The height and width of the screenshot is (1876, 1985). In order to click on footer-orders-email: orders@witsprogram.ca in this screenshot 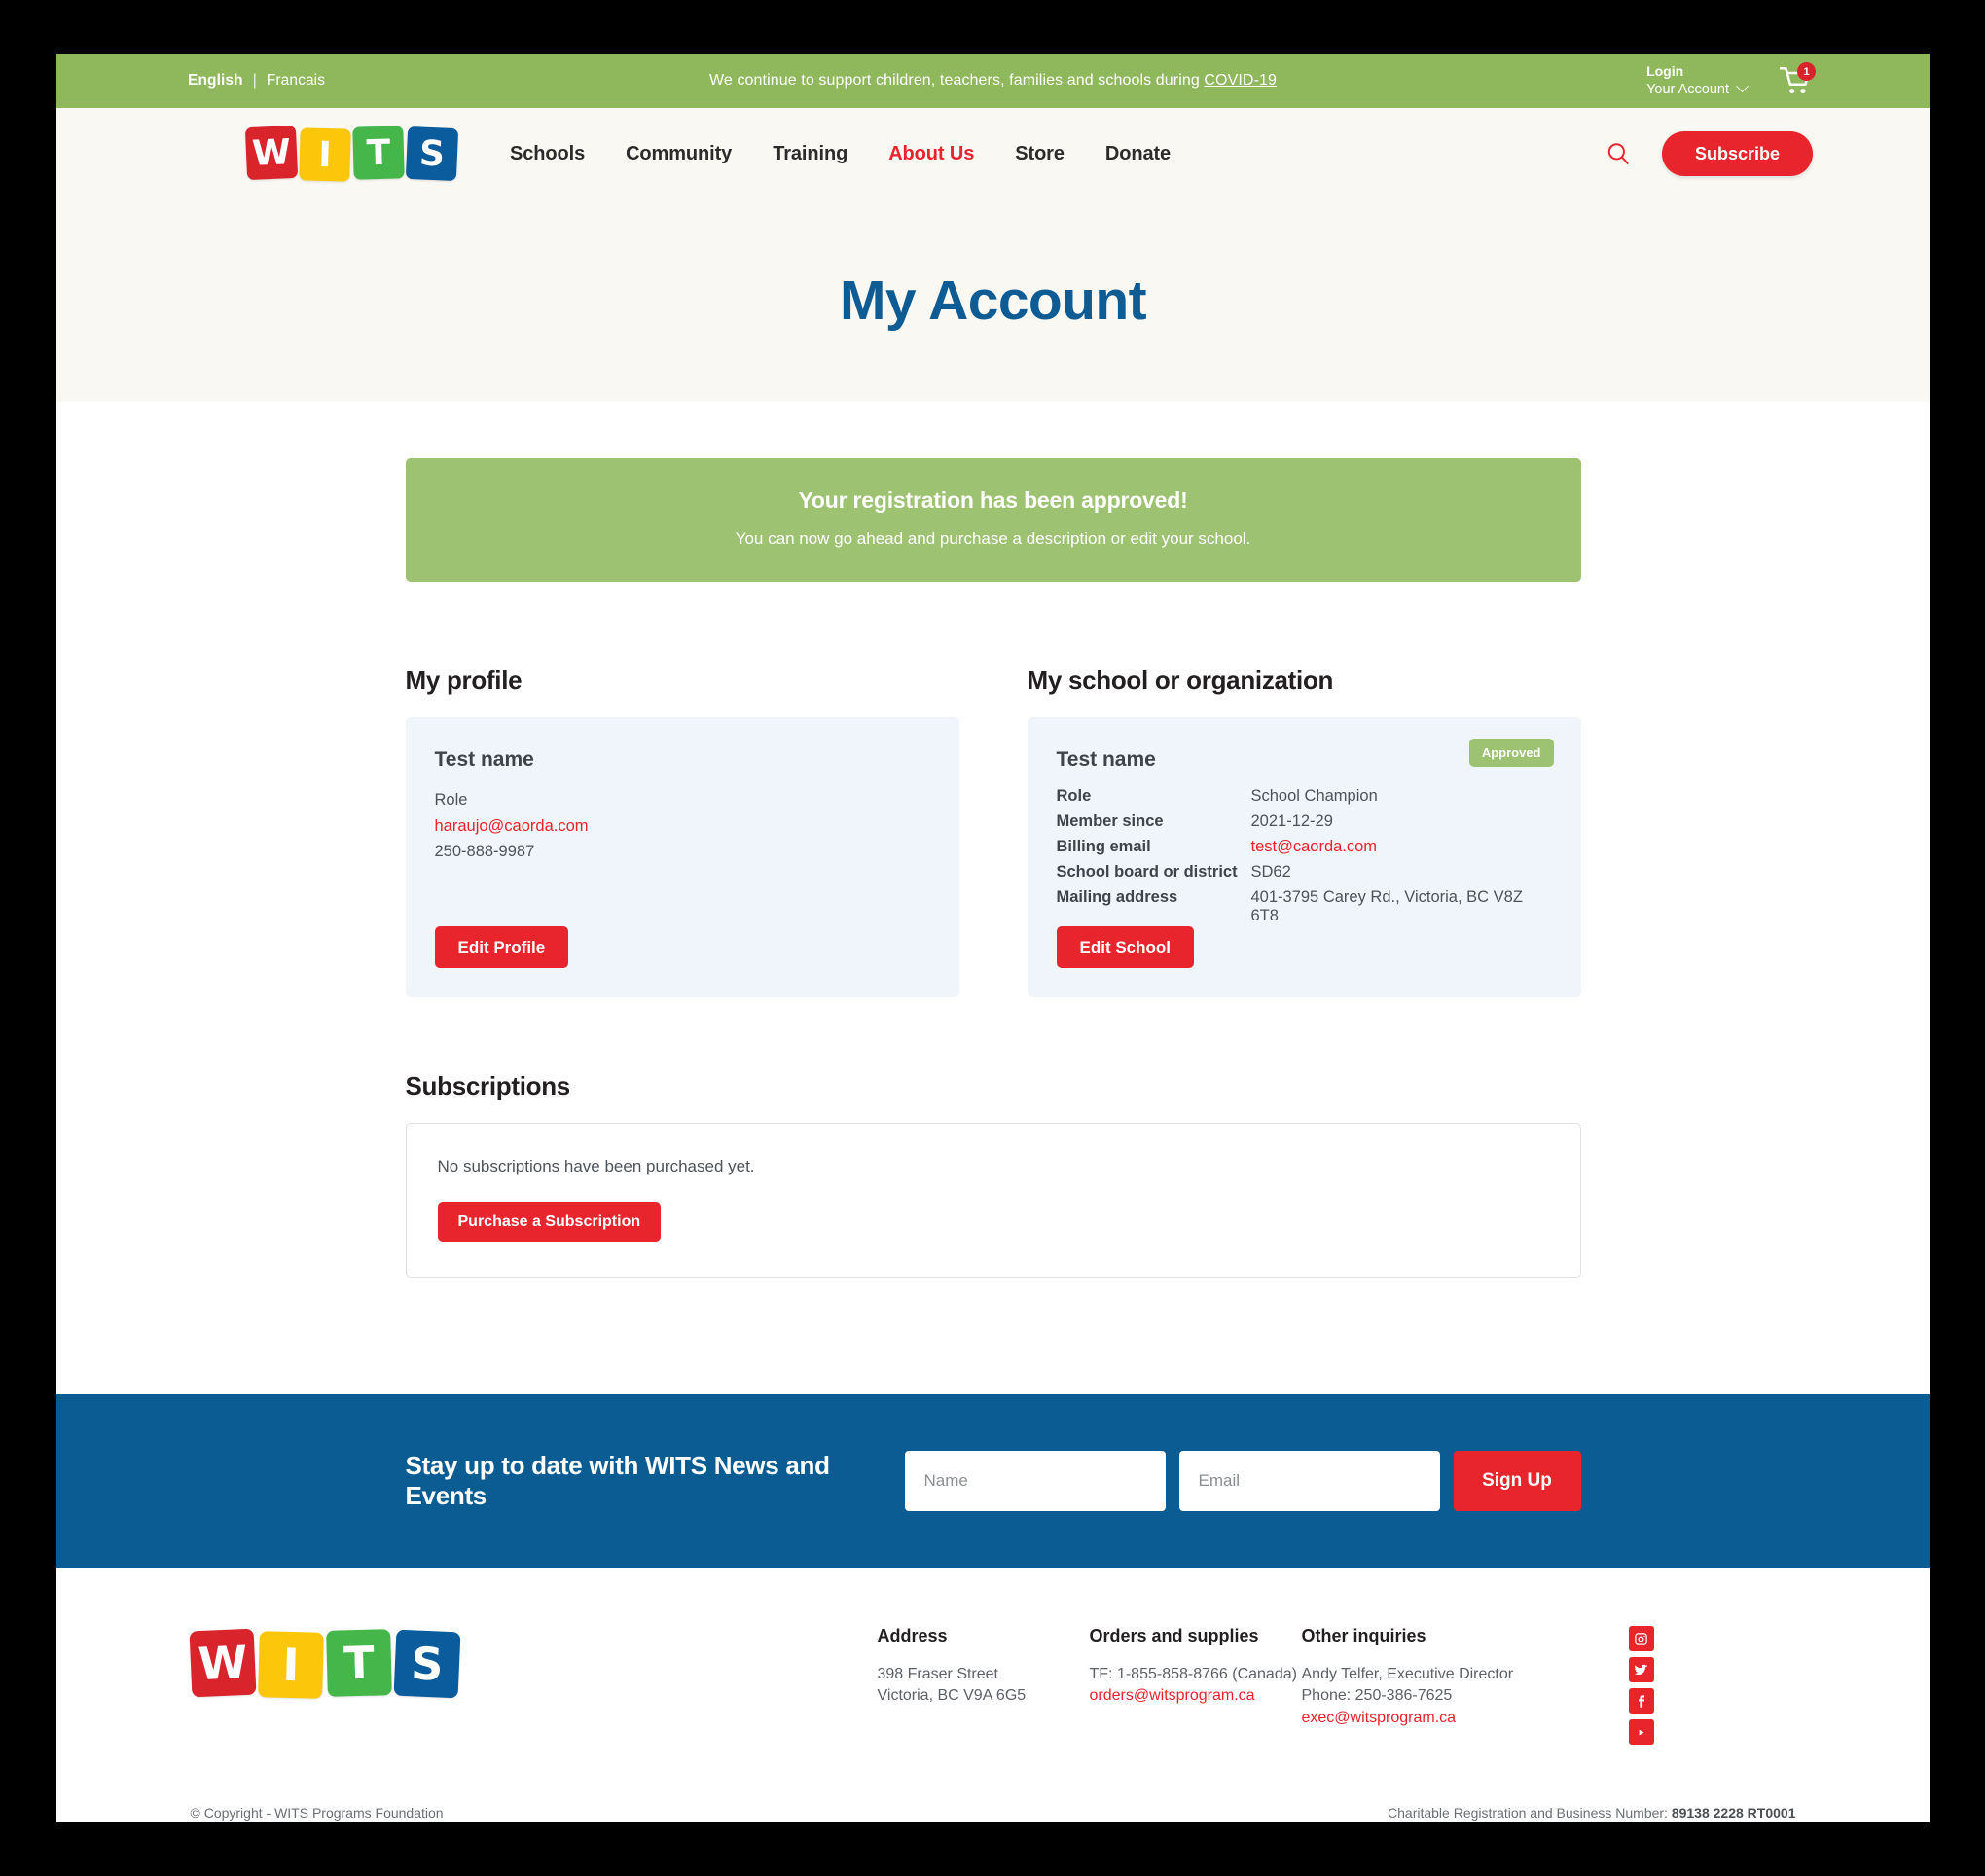, I will do `click(1172, 1695)`.